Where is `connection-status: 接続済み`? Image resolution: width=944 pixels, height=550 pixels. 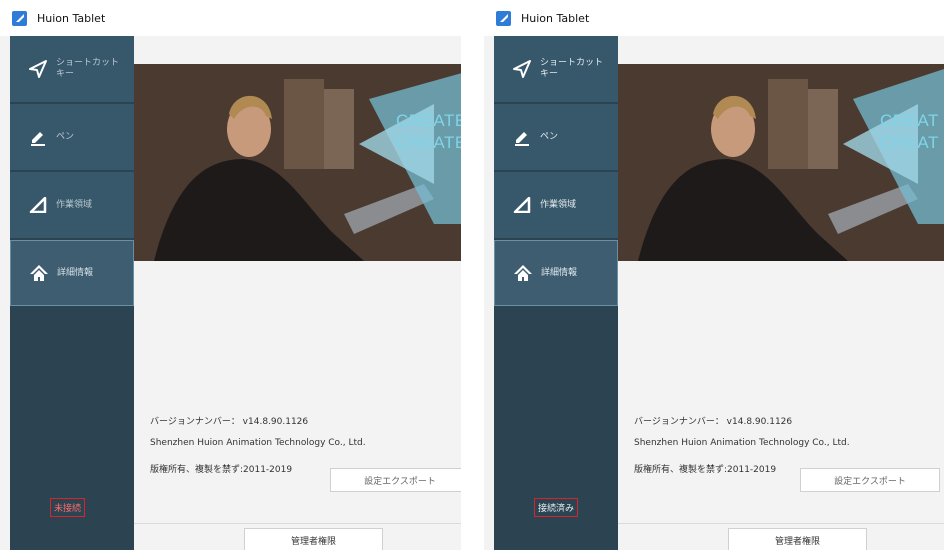 connection-status: 接続済み is located at coordinates (556, 507).